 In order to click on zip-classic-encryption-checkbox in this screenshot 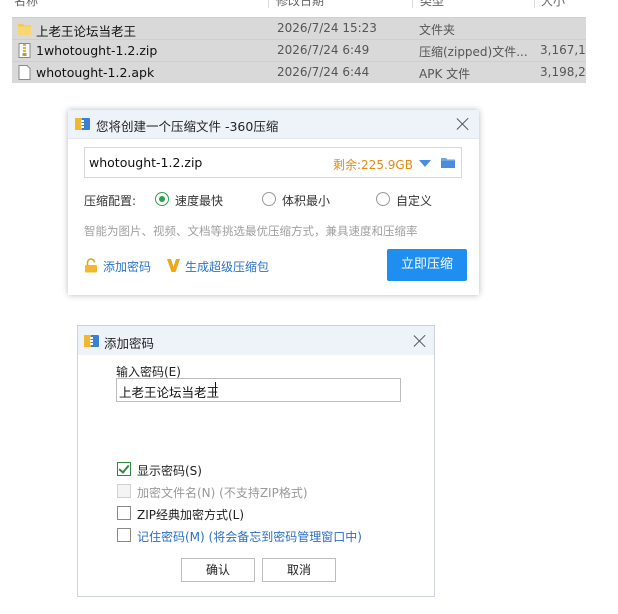, I will do `click(124, 513)`.